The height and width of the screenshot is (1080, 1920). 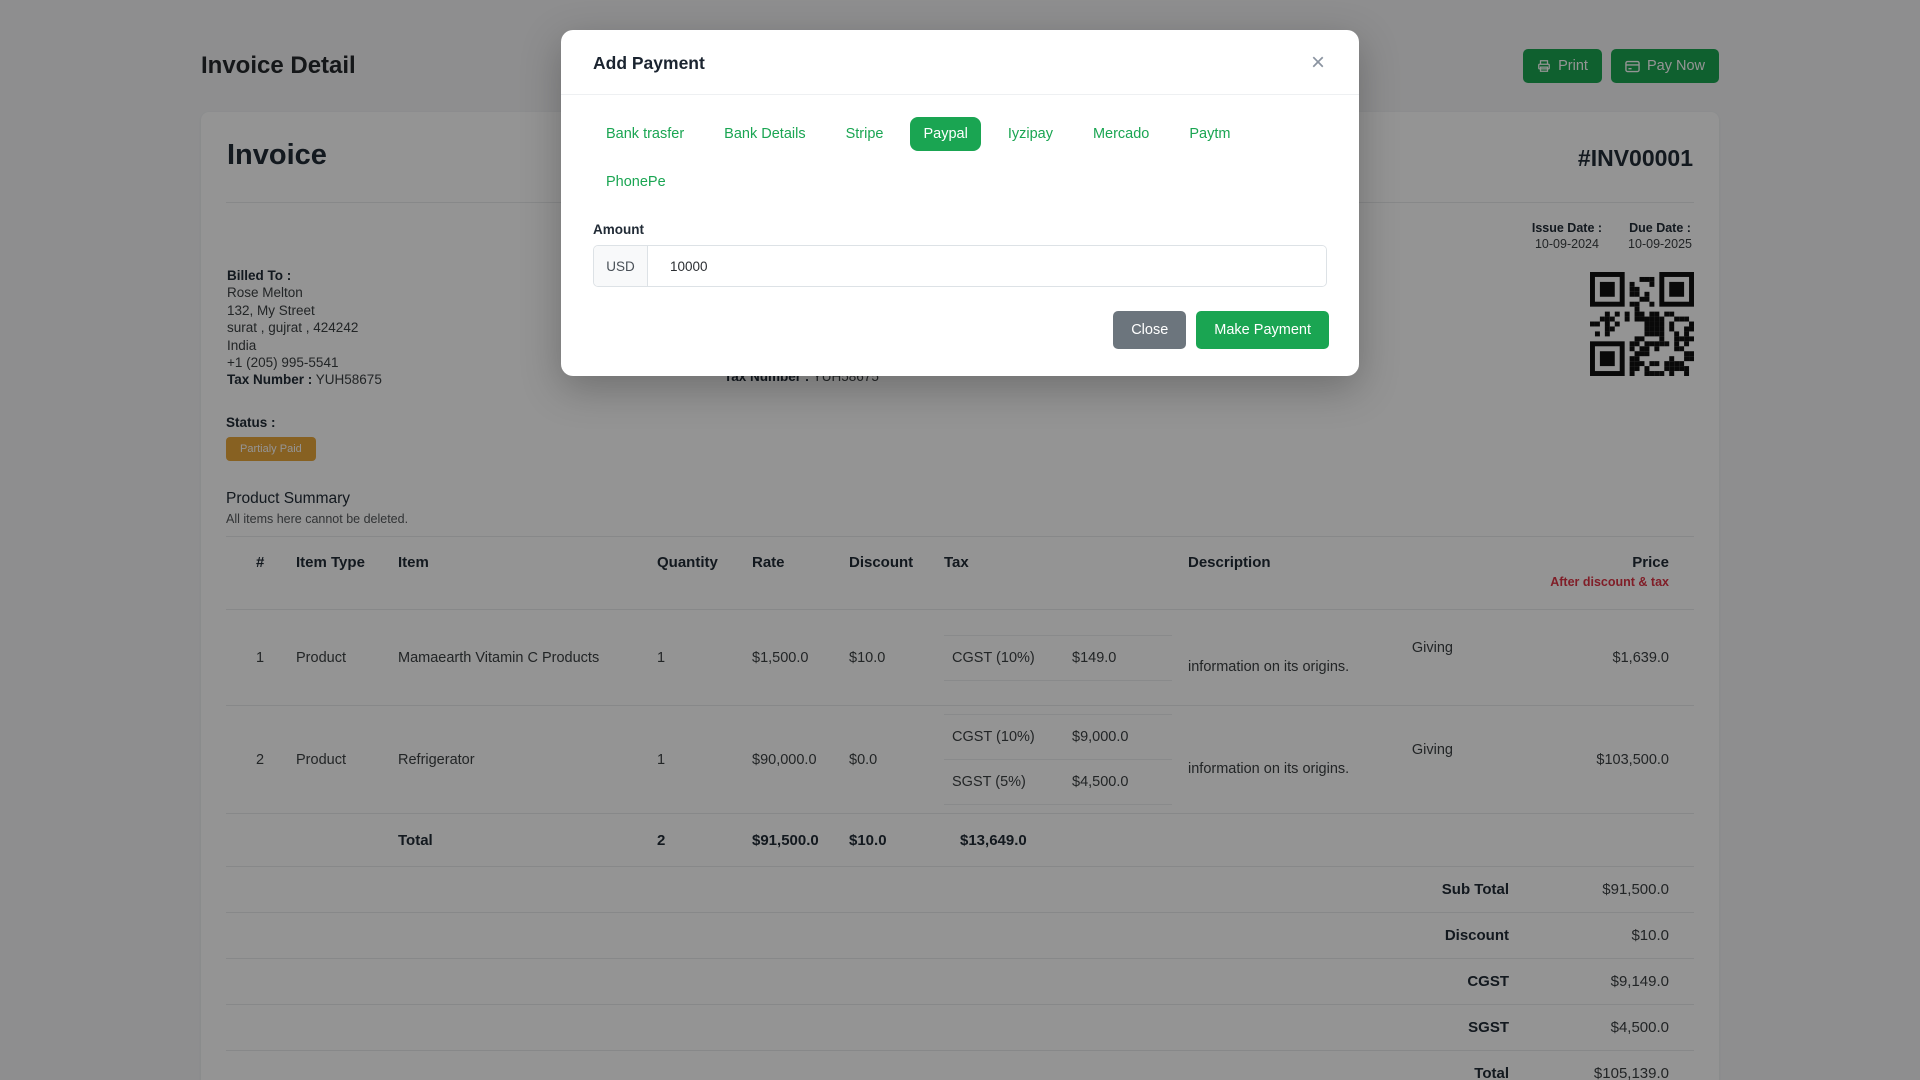 What do you see at coordinates (960, 62) in the screenshot?
I see `modal-header: Add Payment ×` at bounding box center [960, 62].